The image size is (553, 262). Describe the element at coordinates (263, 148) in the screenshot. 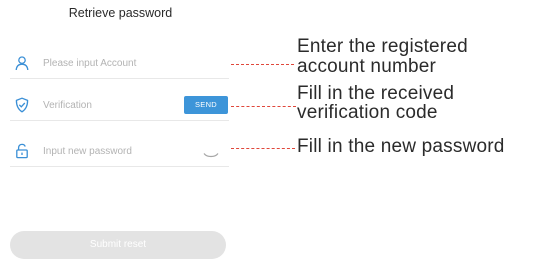

I see `password-leader-line` at that location.